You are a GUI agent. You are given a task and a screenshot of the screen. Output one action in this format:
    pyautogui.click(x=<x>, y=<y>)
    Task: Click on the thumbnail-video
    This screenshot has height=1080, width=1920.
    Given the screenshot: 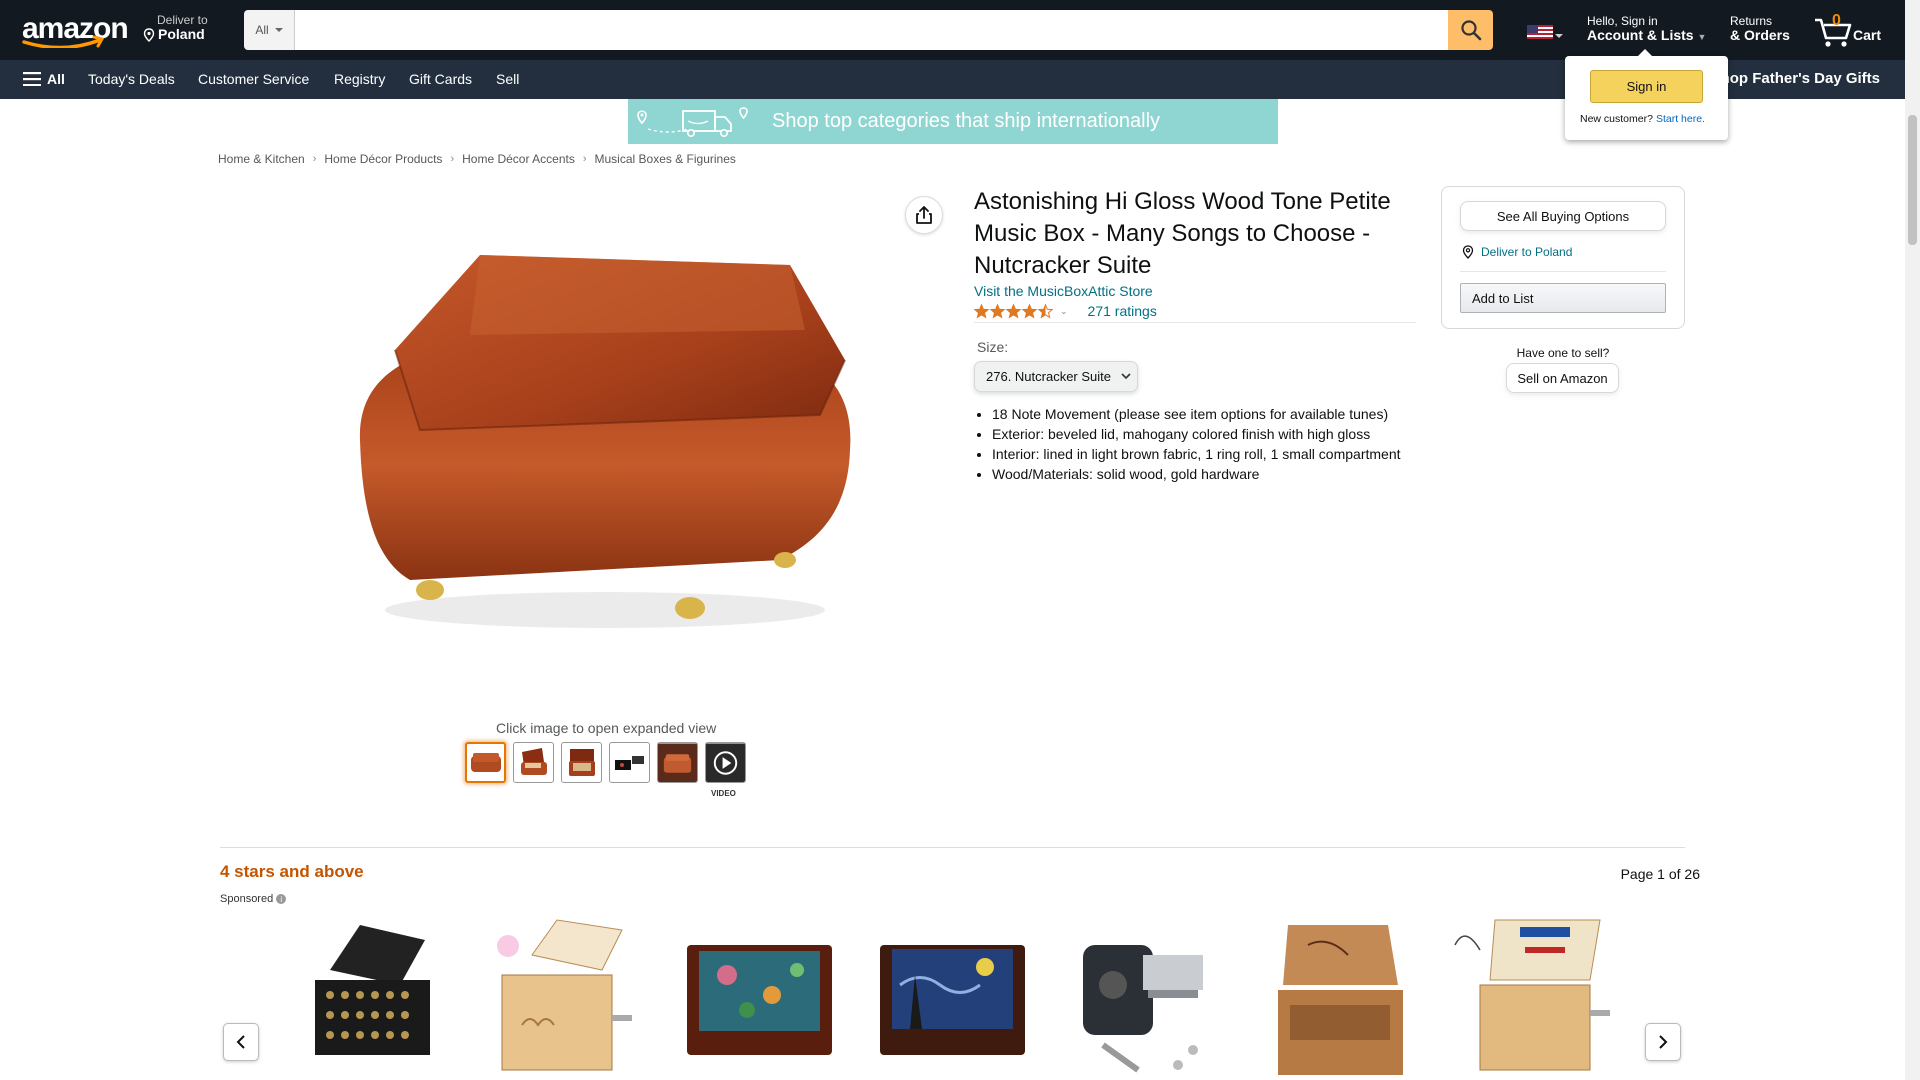 What is the action you would take?
    pyautogui.click(x=725, y=762)
    